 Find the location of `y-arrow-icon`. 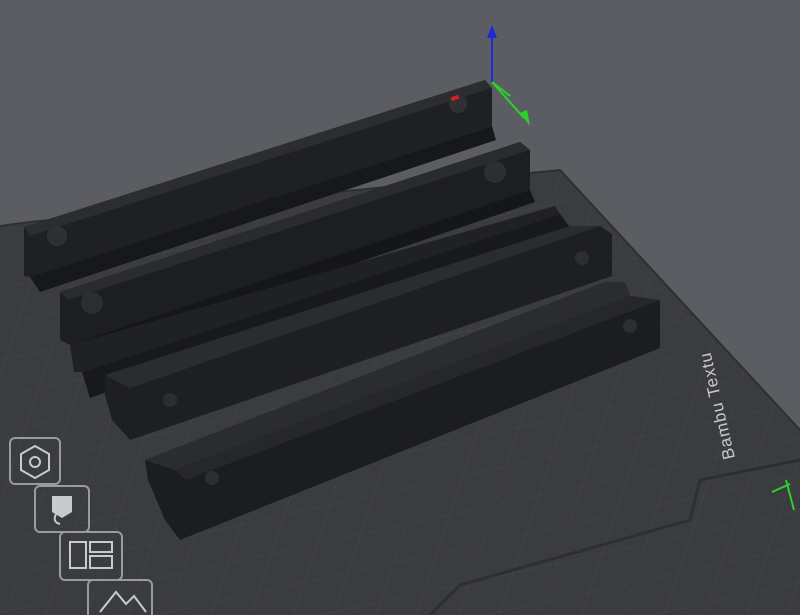

y-arrow-icon is located at coordinates (525, 118).